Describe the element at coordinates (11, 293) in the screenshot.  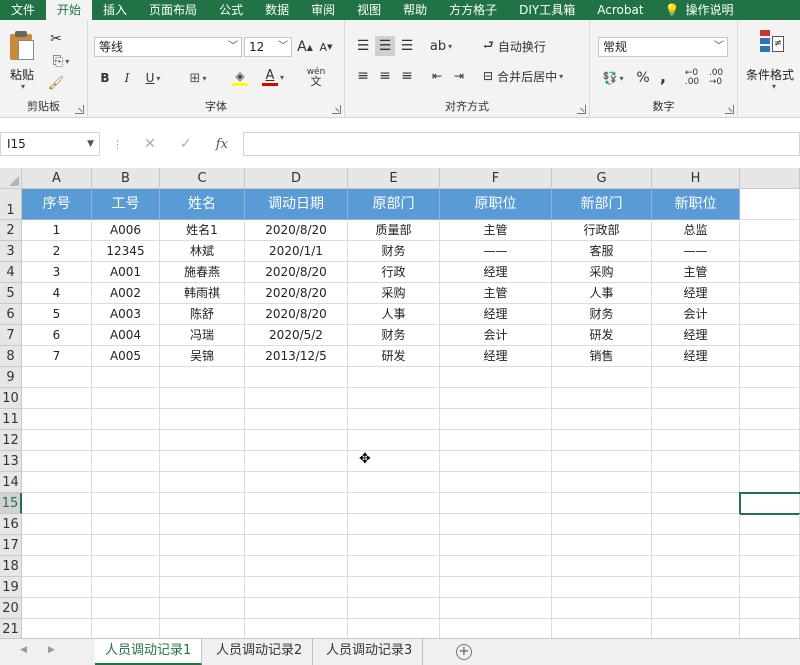
I see `row-header: 5` at that location.